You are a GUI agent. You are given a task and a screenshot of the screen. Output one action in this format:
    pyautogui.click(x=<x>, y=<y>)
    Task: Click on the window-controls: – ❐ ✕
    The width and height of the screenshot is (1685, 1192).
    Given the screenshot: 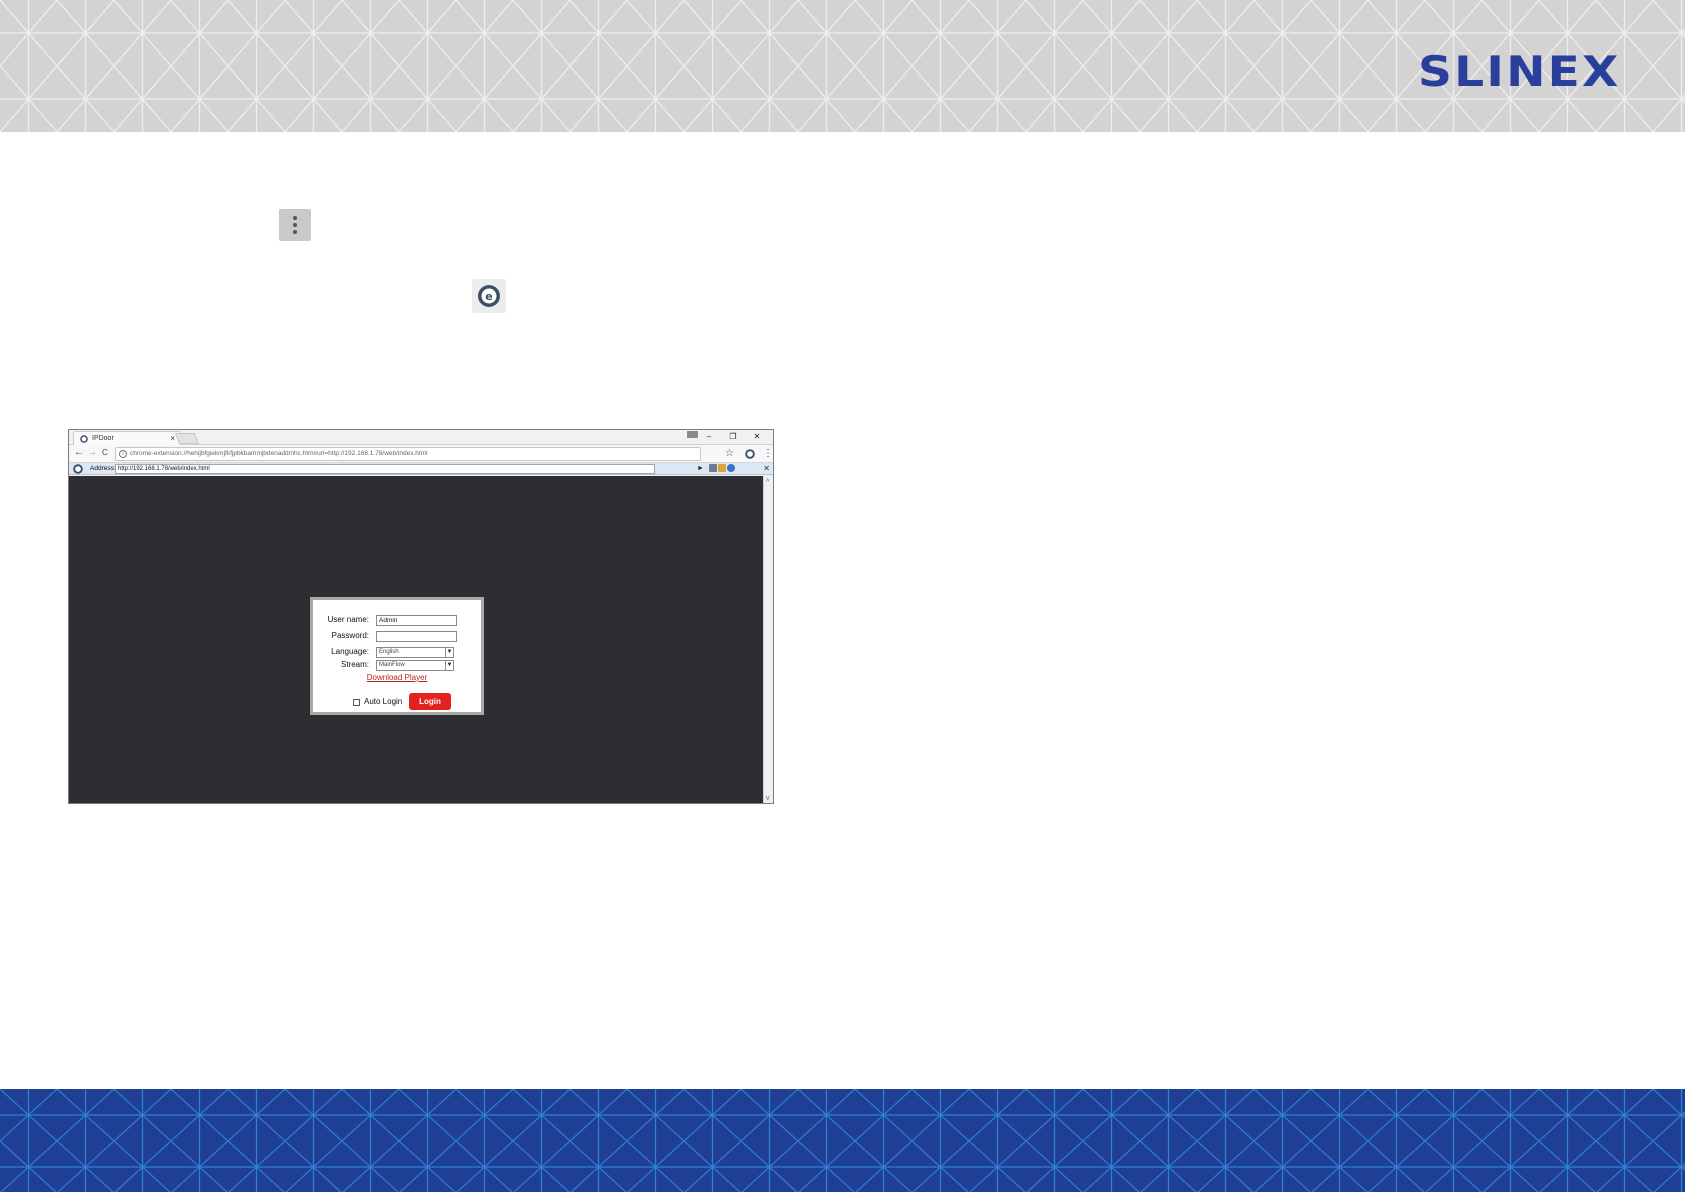 What is the action you would take?
    pyautogui.click(x=733, y=437)
    